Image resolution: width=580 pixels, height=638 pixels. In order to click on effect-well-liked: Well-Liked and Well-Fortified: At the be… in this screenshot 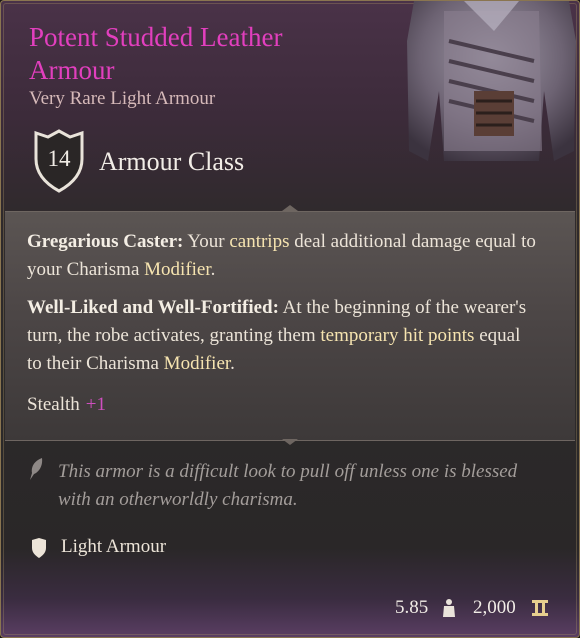, I will do `click(277, 335)`.